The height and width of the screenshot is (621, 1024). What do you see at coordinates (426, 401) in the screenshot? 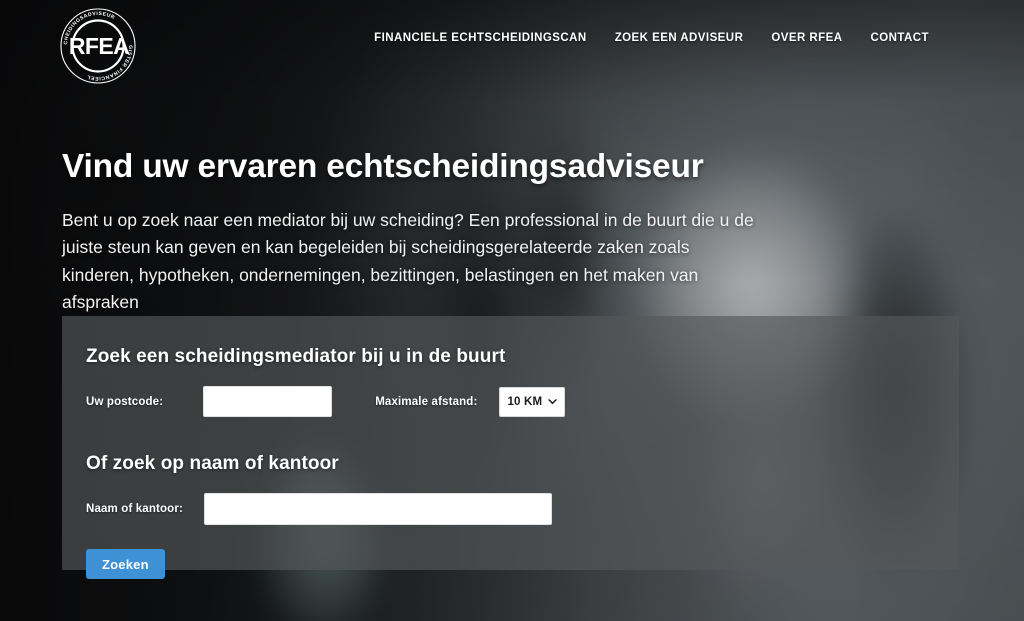
I see `afstand-label: Maximale afstand:` at bounding box center [426, 401].